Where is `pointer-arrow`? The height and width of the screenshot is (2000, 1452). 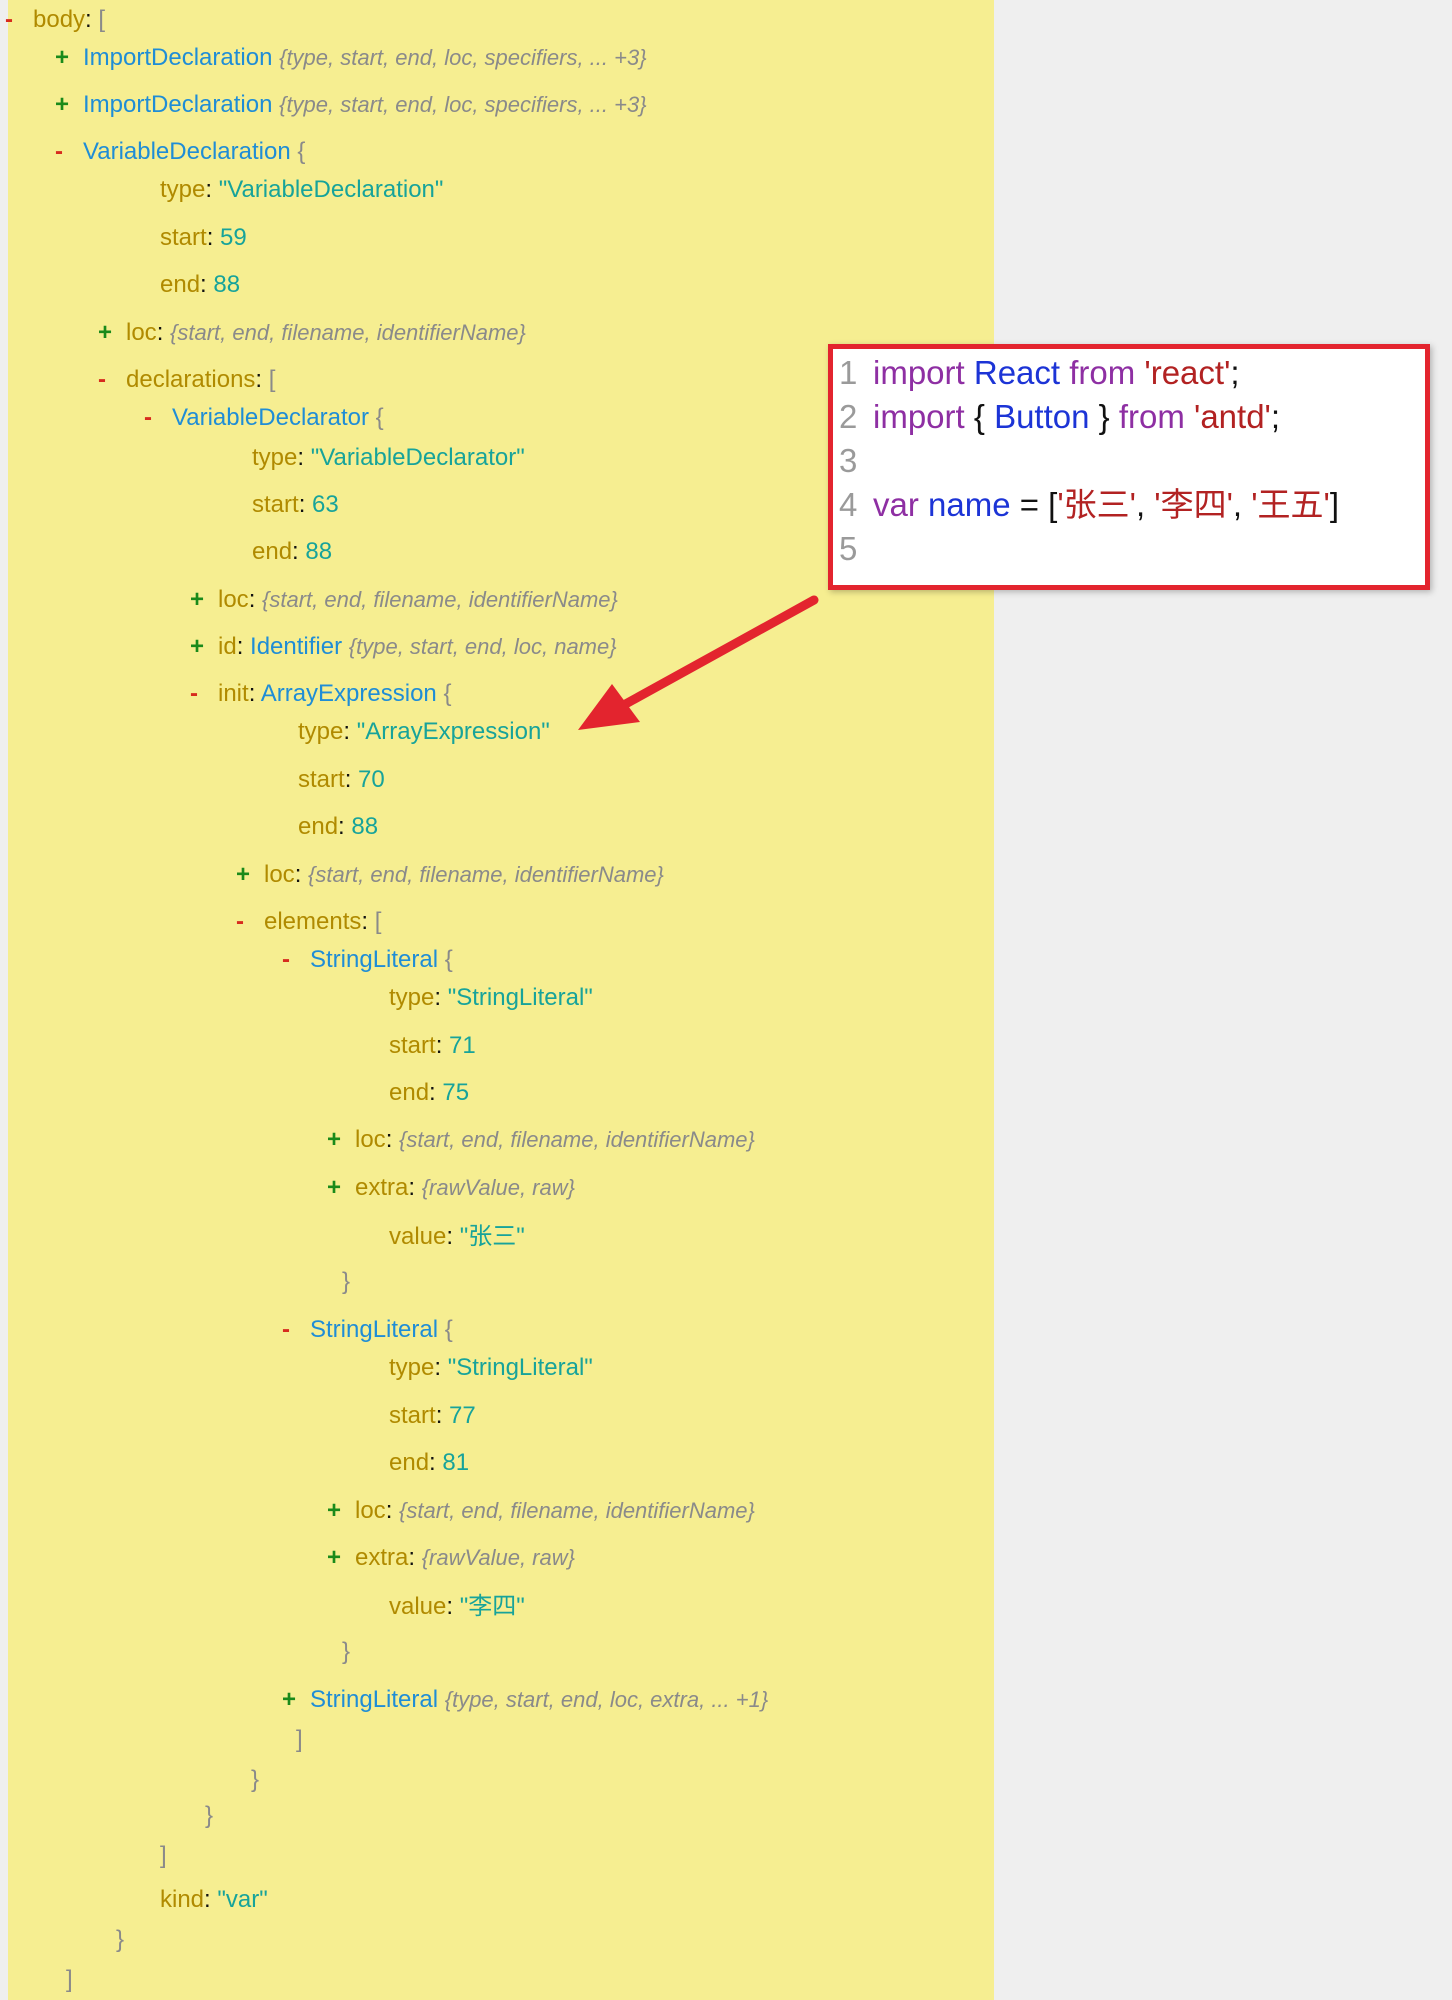
pointer-arrow is located at coordinates (698, 662).